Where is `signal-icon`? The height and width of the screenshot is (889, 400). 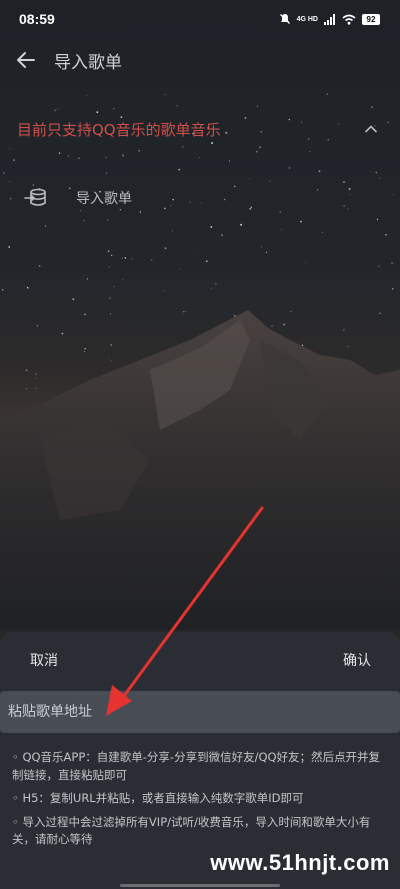
signal-icon is located at coordinates (329, 19).